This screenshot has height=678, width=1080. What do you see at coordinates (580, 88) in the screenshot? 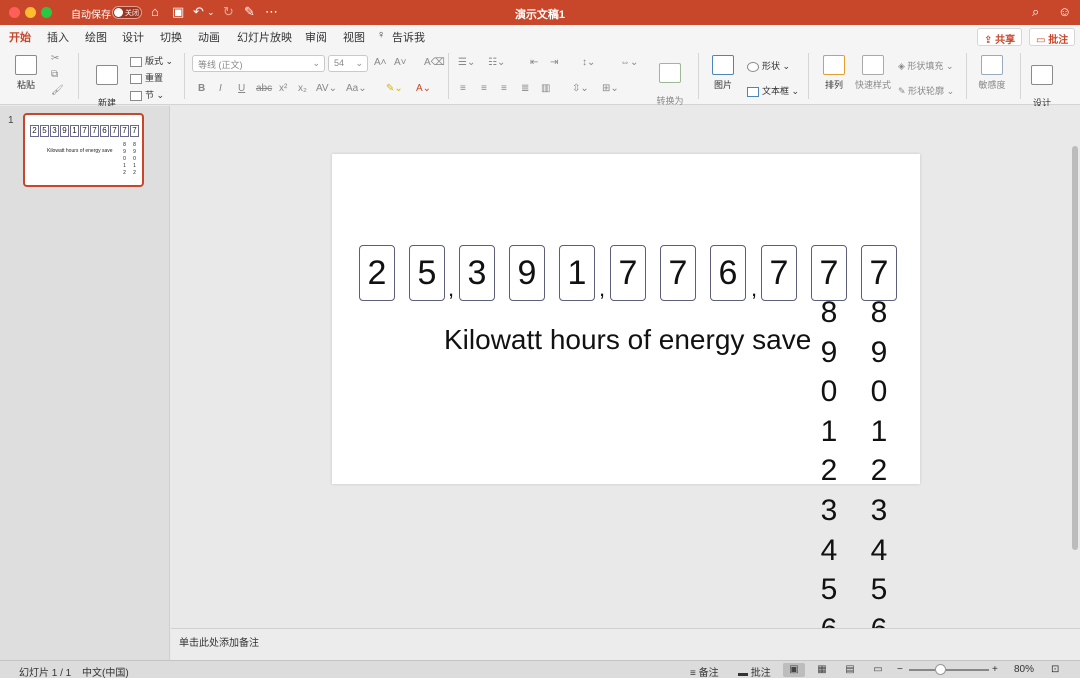
I see `align-text-icon: ⇳⌄` at bounding box center [580, 88].